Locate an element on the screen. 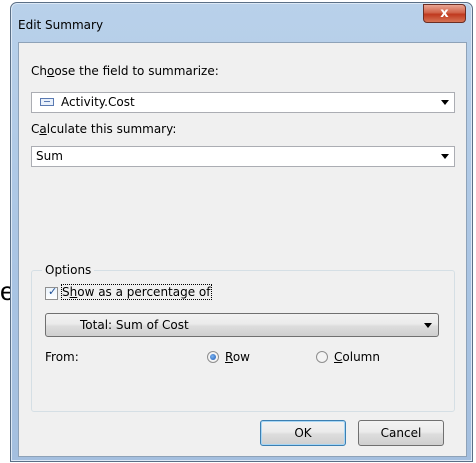  calc-dropdown-value: Sum is located at coordinates (49, 156).